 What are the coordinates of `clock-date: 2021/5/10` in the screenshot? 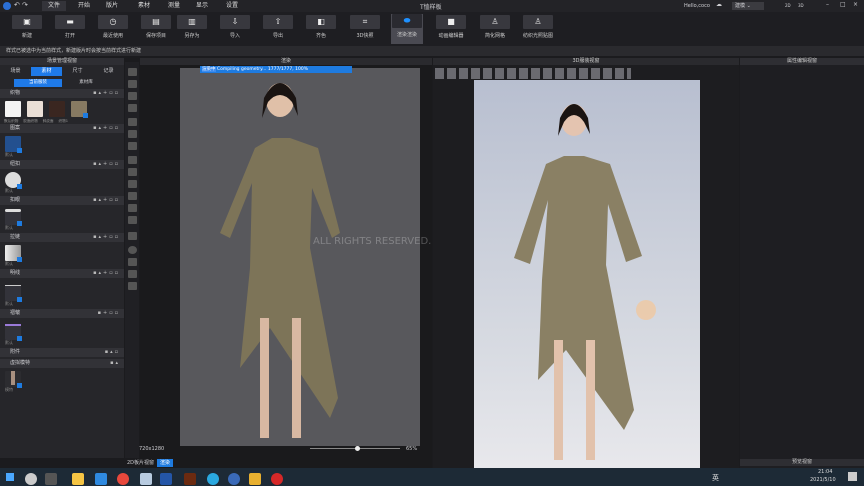 It's located at (823, 480).